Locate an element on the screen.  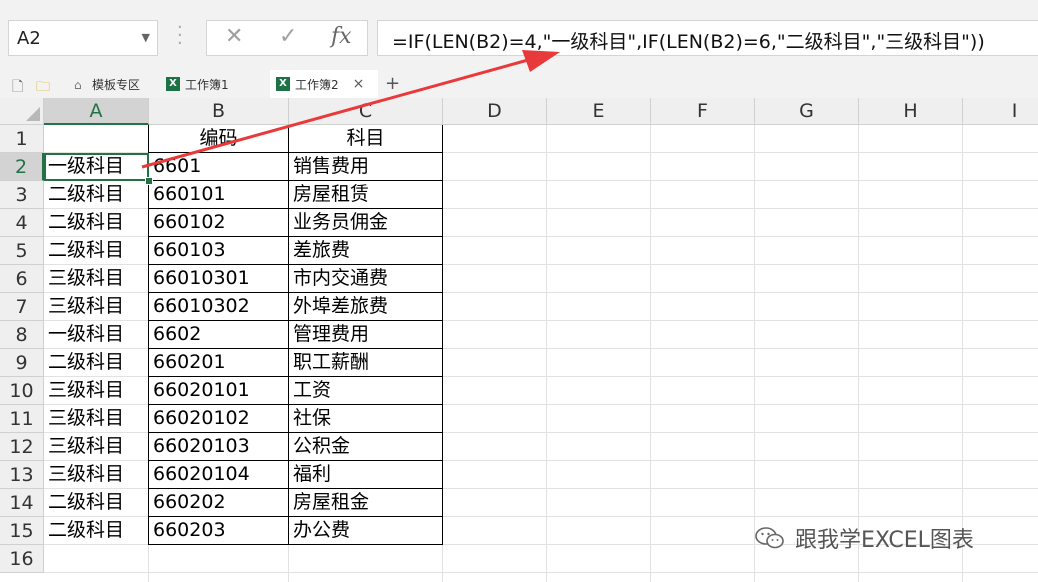
row-header-5: 5 is located at coordinates (22, 251).